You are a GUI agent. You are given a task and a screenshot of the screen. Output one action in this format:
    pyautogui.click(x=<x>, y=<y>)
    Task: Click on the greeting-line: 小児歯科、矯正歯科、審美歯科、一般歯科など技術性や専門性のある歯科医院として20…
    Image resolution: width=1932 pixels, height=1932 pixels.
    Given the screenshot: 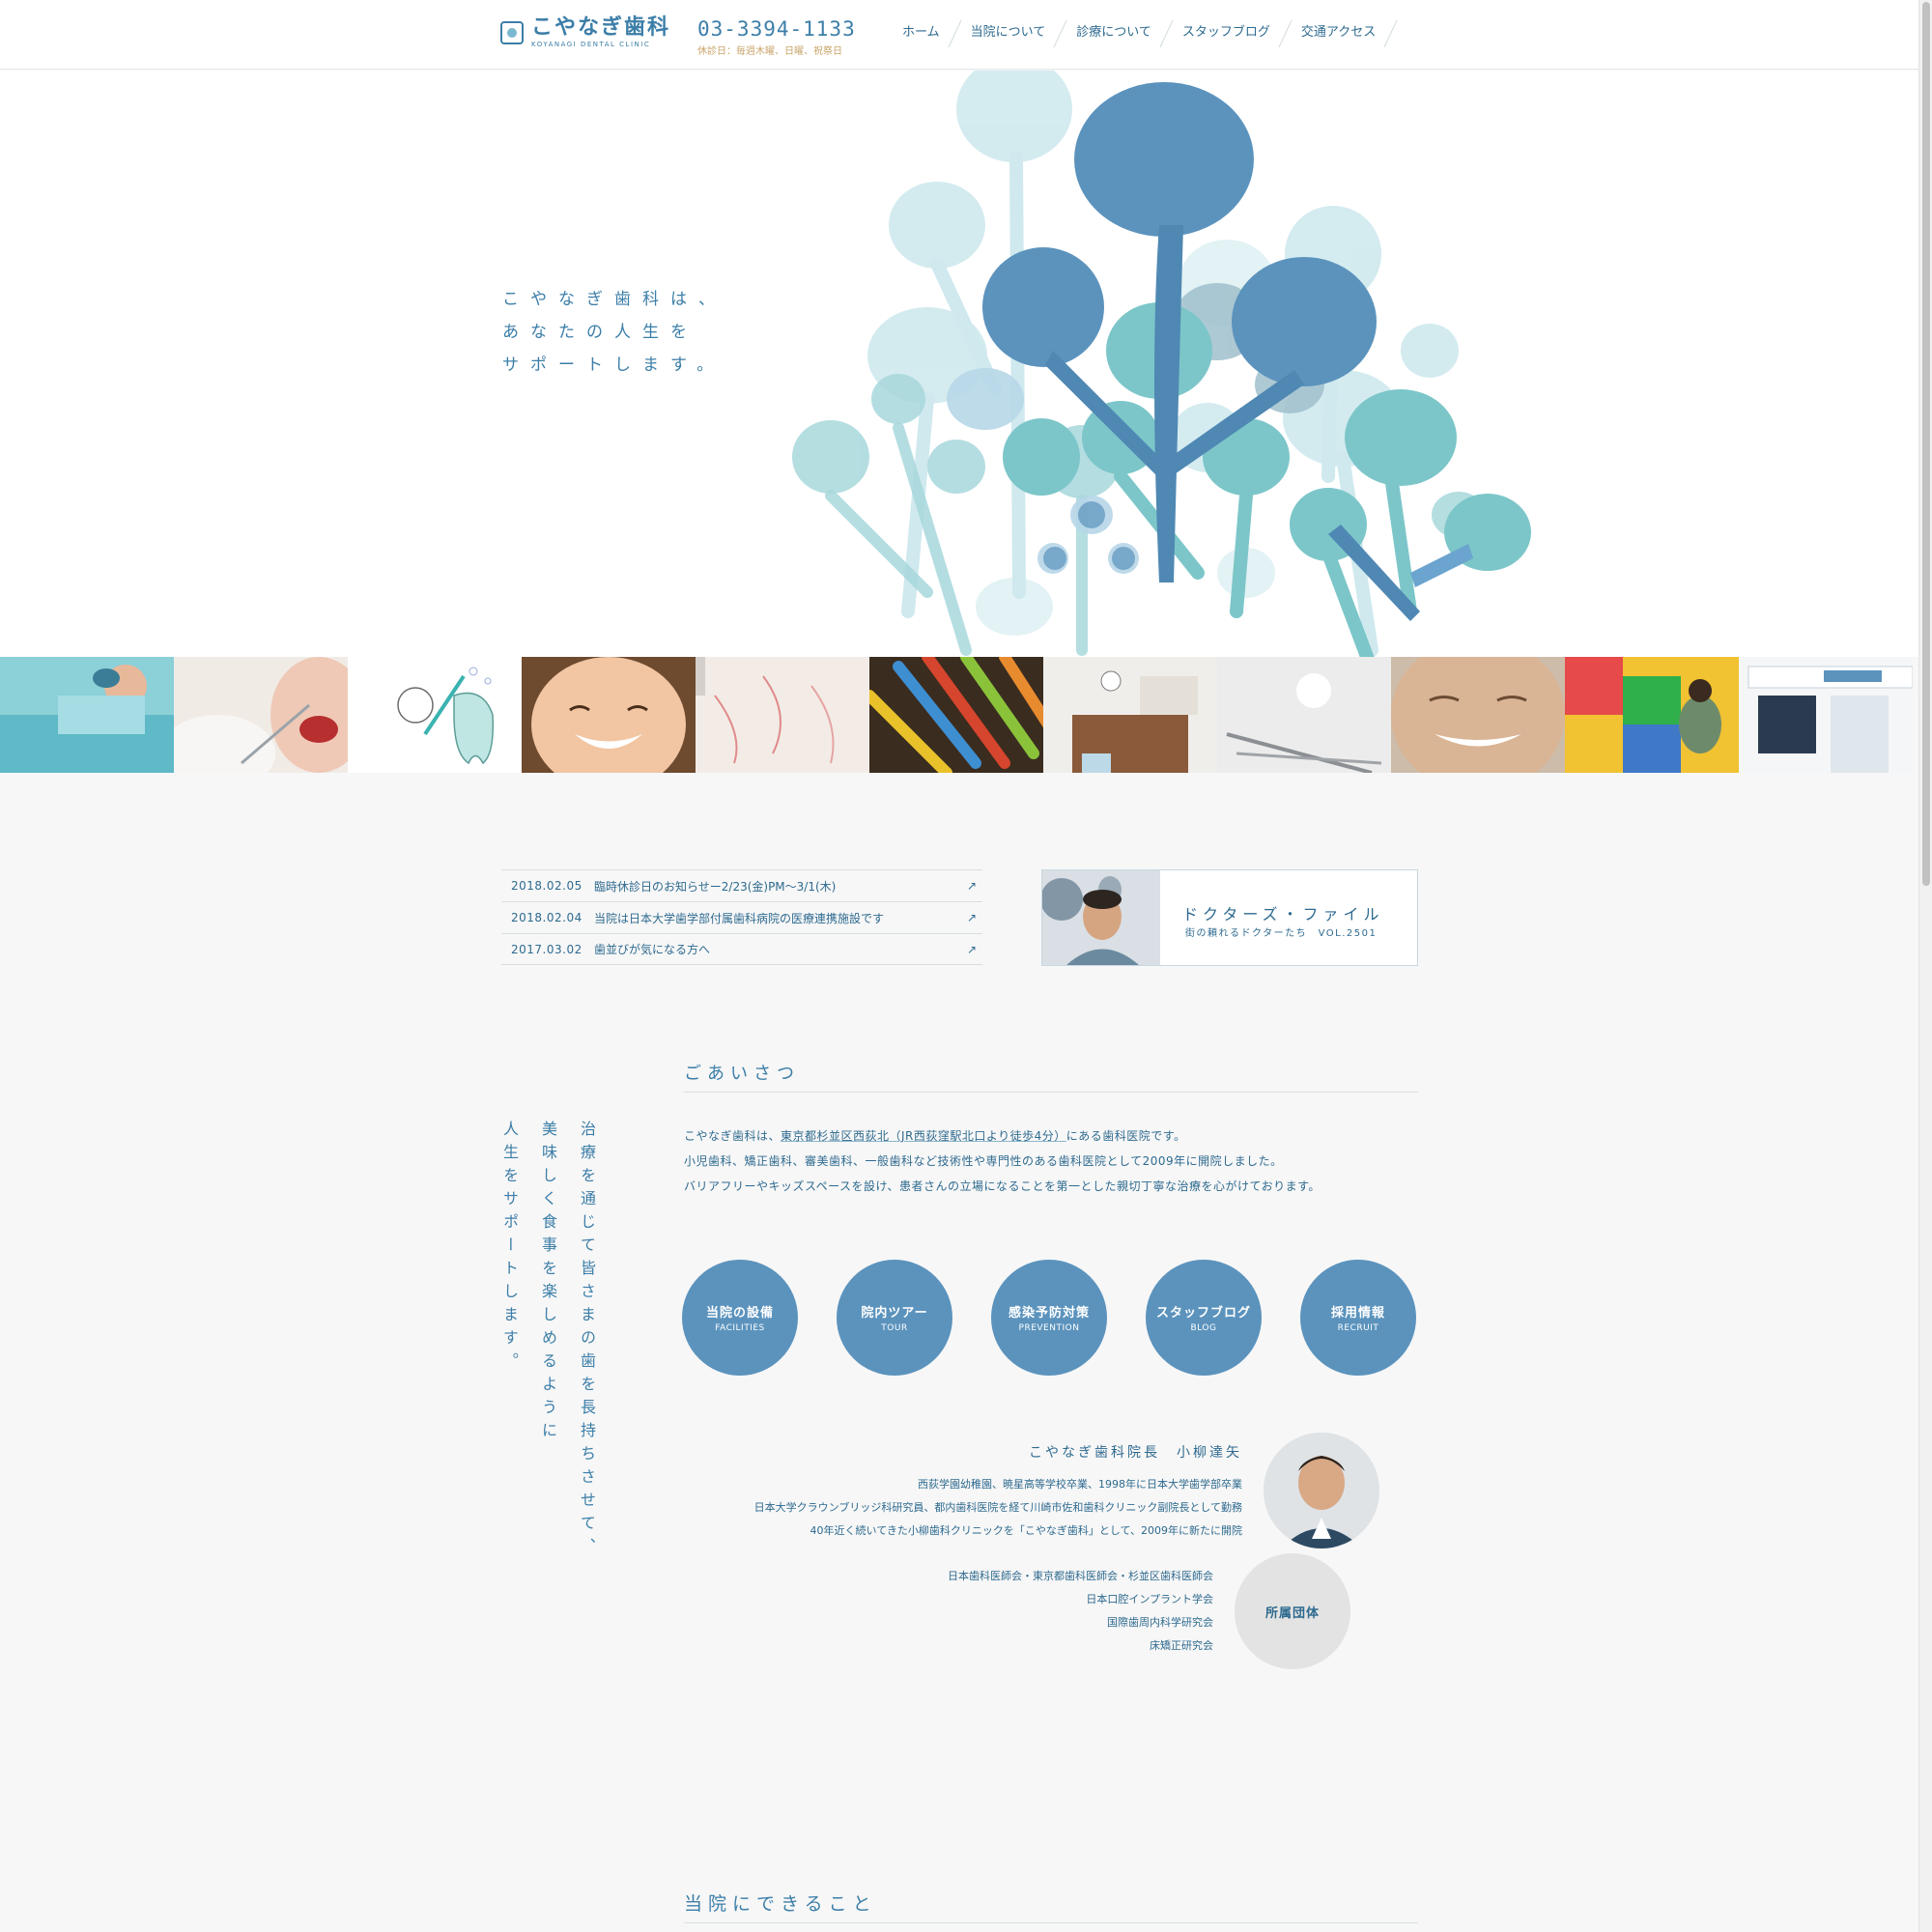 What is the action you would take?
    pyautogui.click(x=983, y=1161)
    